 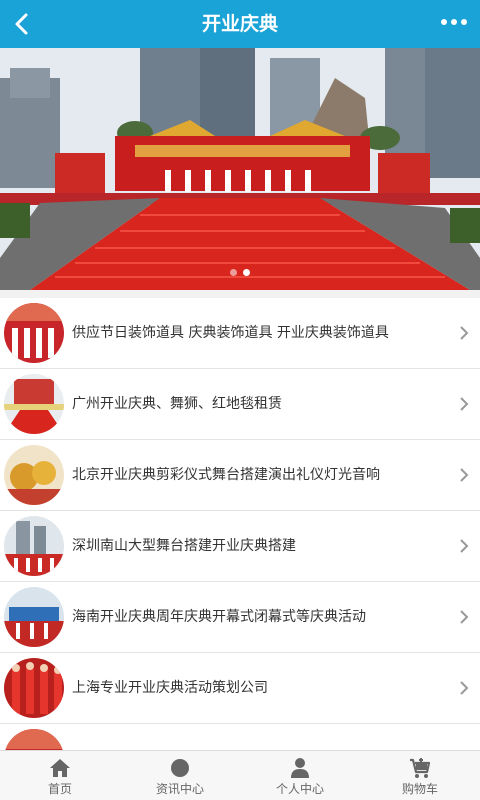 What do you see at coordinates (180, 768) in the screenshot?
I see `circle-icon` at bounding box center [180, 768].